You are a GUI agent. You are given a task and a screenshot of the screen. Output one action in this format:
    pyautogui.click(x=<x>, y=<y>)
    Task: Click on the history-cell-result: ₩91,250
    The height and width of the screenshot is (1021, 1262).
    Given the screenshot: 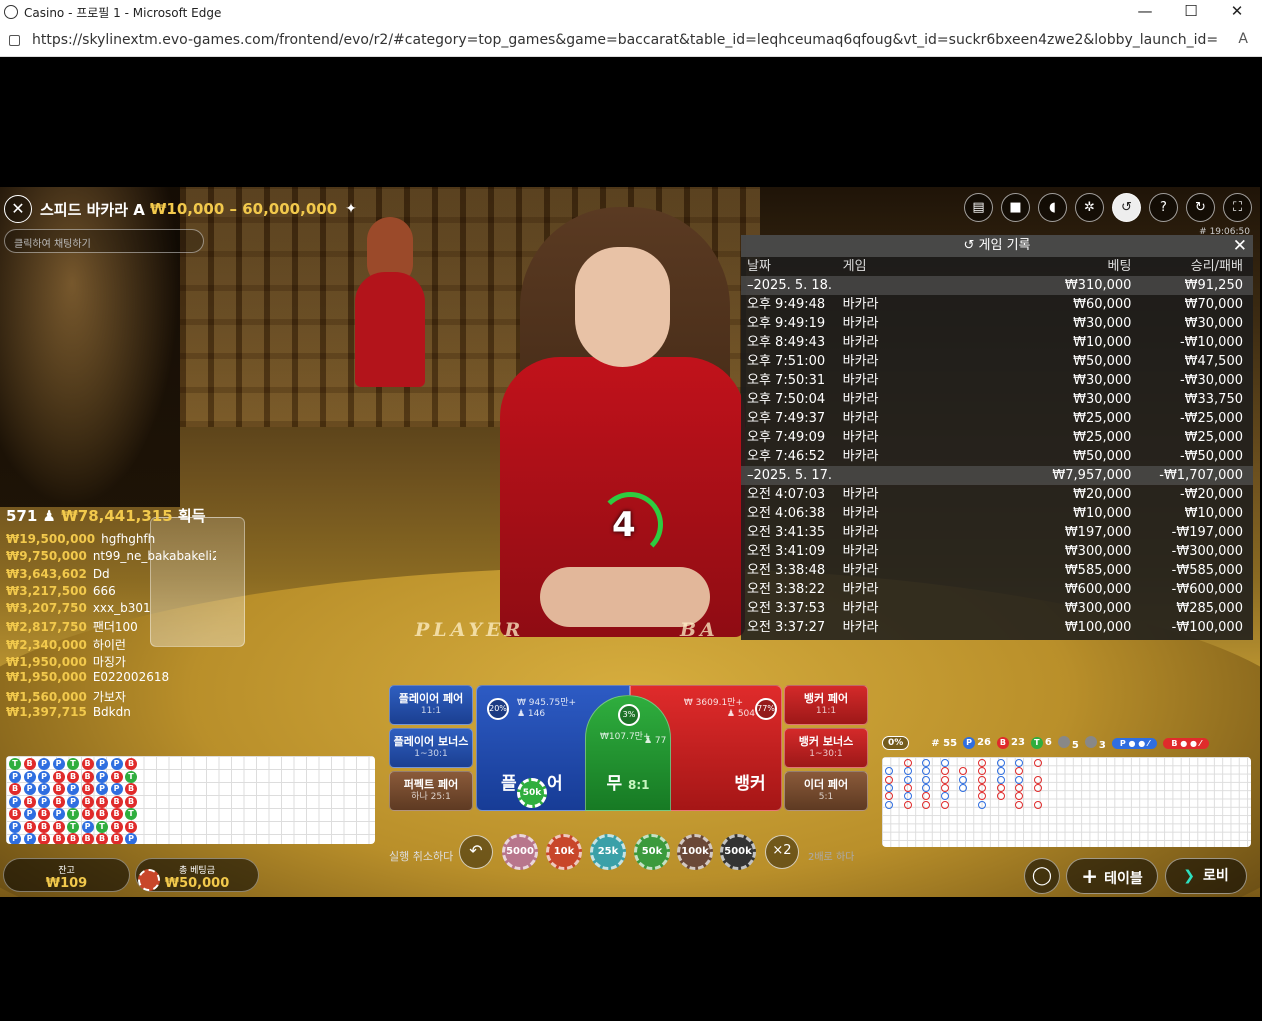 What is the action you would take?
    pyautogui.click(x=1213, y=285)
    